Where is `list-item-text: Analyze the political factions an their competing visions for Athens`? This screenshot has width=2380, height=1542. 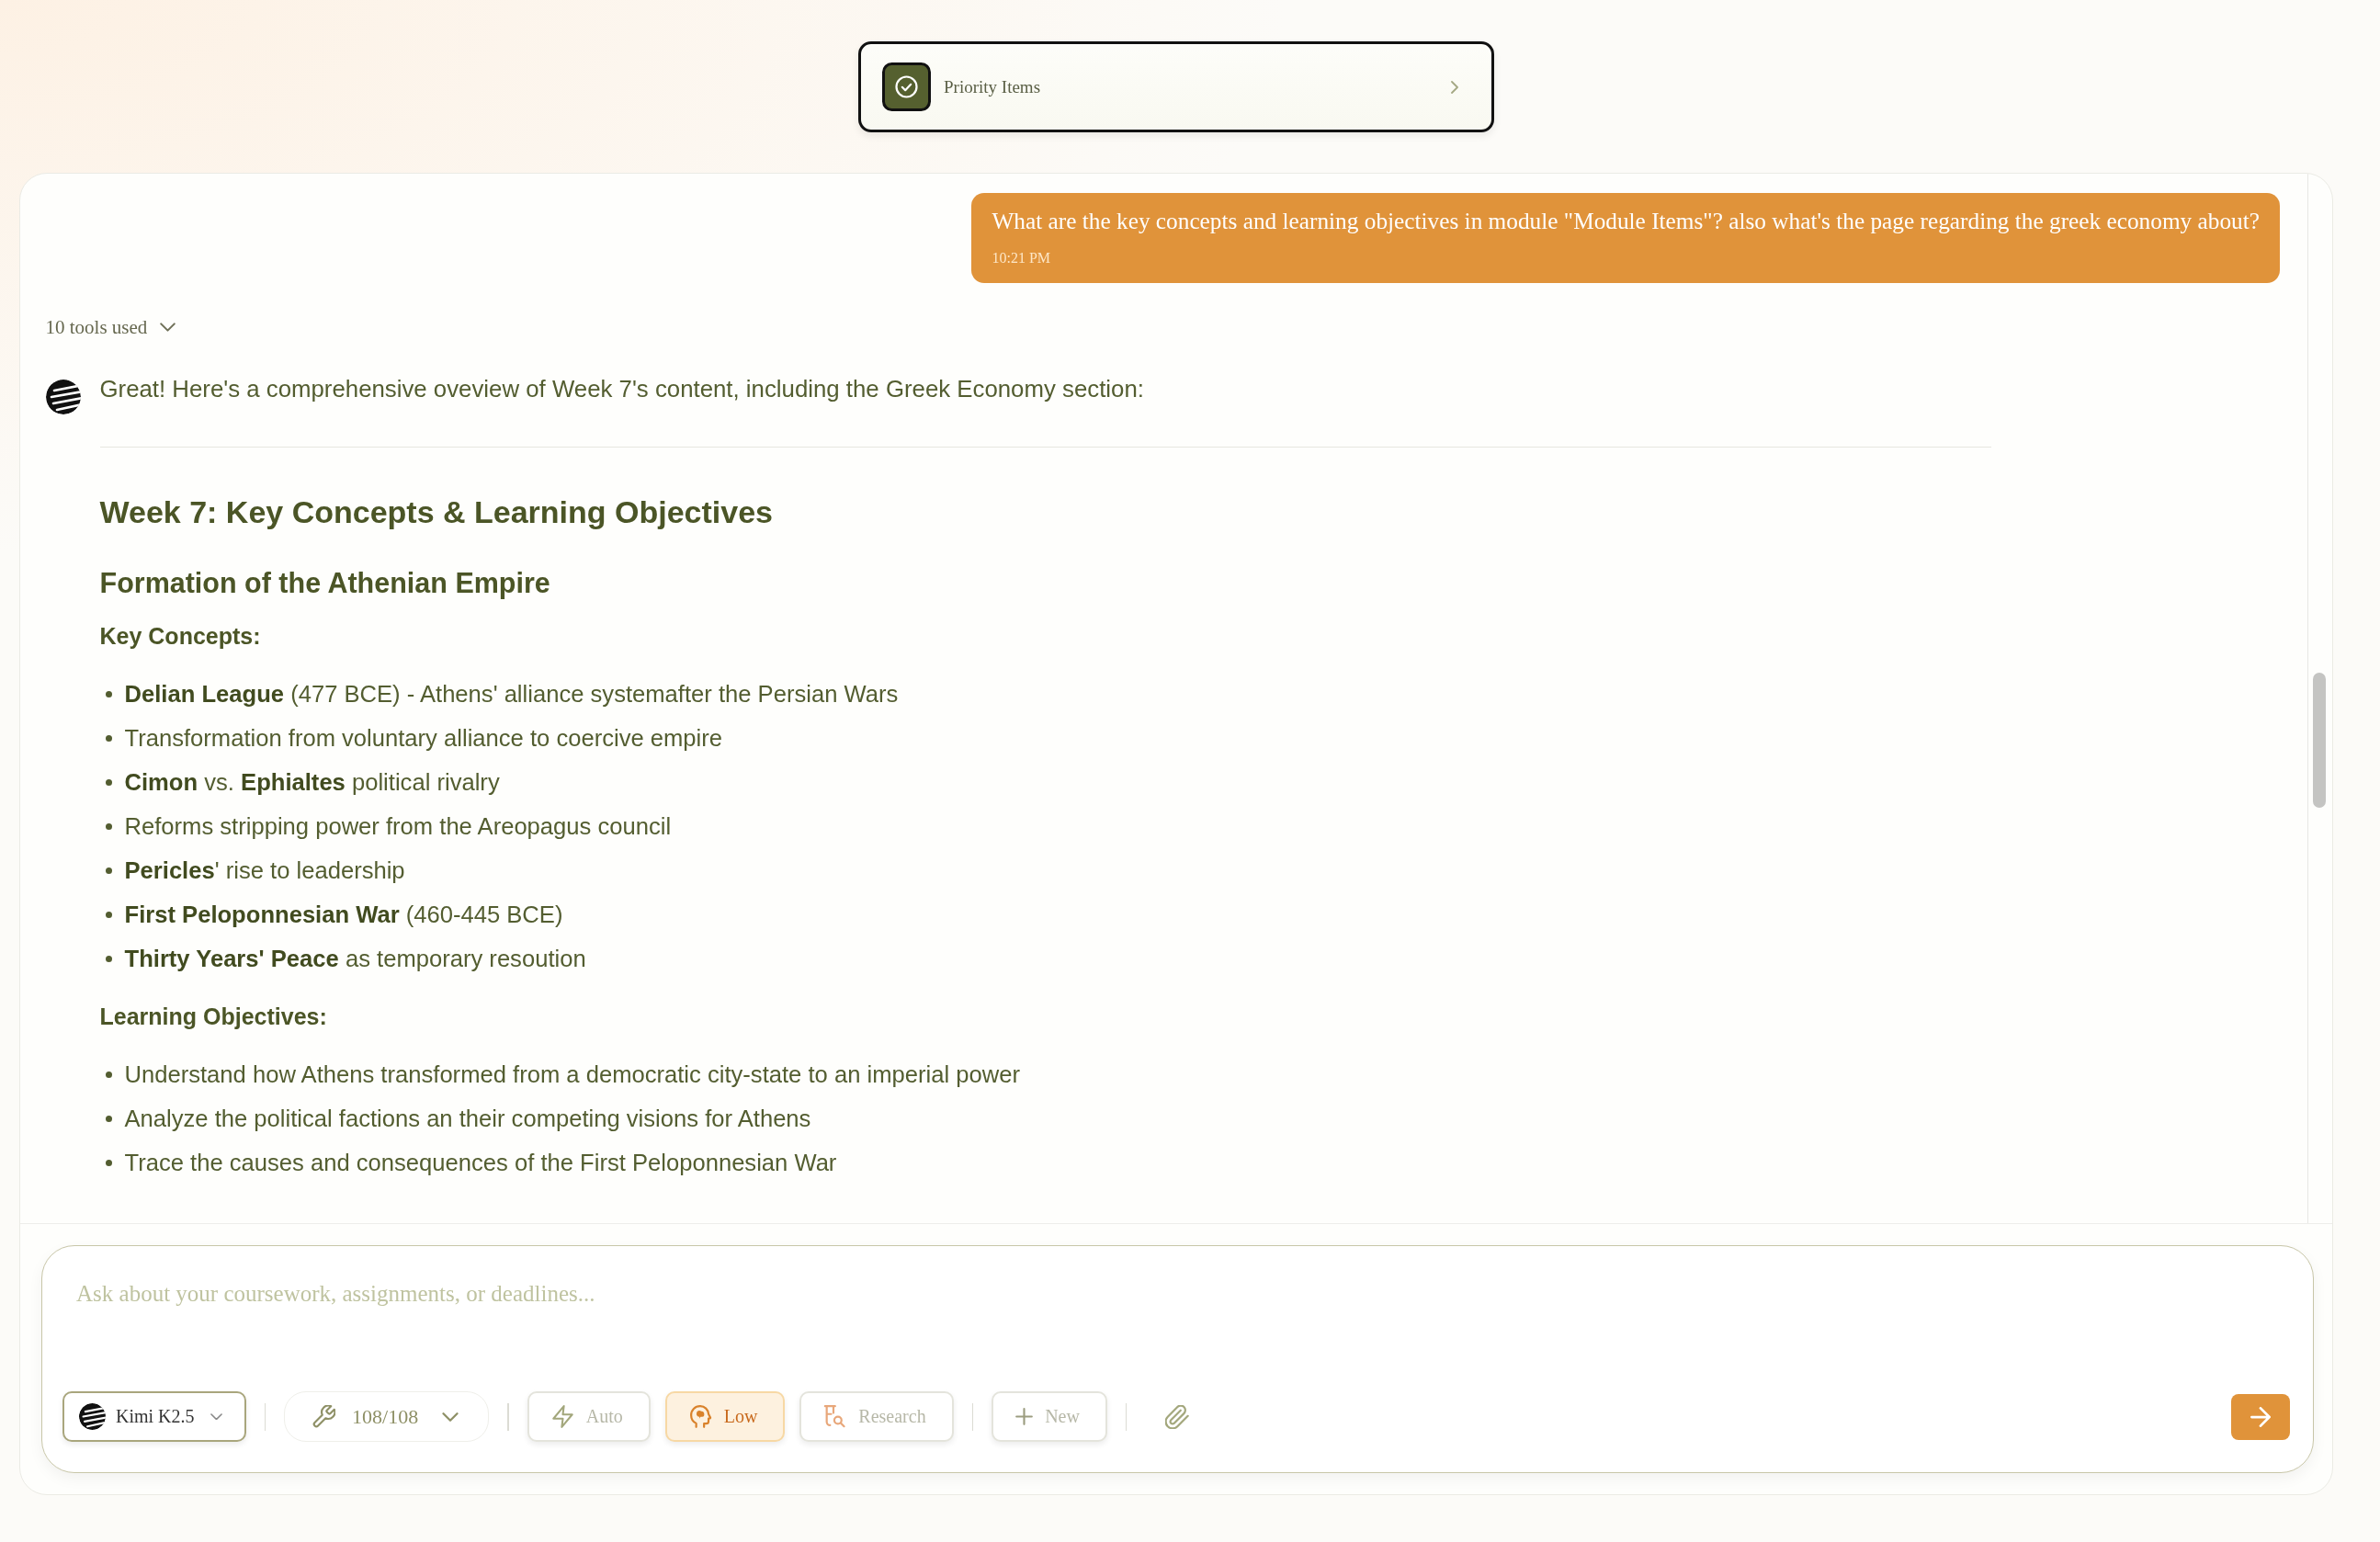 list-item-text: Analyze the political factions an their competing visions for Athens is located at coordinates (467, 1119).